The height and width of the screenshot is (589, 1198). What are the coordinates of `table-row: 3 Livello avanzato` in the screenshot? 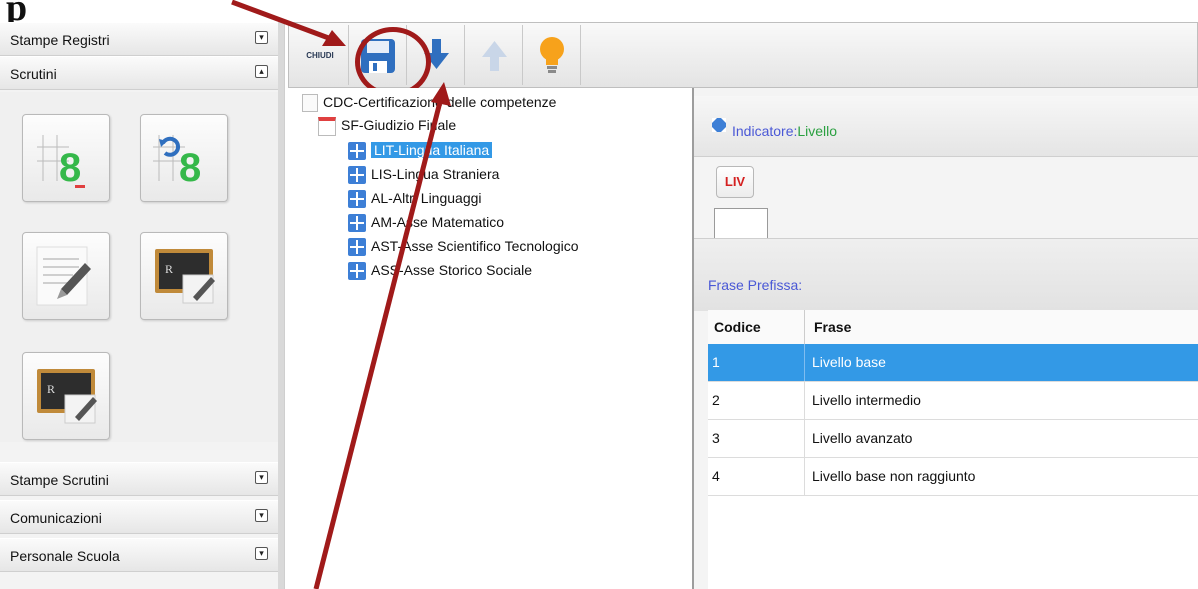 It's located at (953, 439).